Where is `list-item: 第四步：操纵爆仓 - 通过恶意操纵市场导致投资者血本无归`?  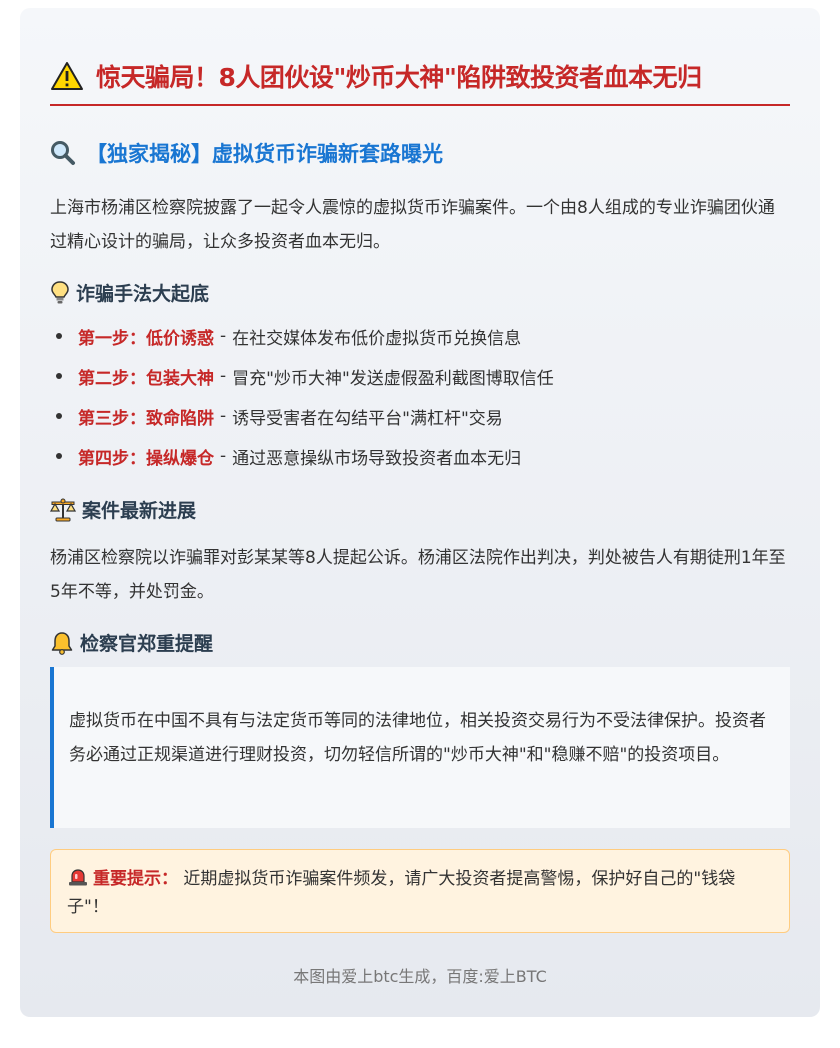
list-item: 第四步：操纵爆仓 - 通过恶意操纵市场导致投资者血本无归 is located at coordinates (420, 456).